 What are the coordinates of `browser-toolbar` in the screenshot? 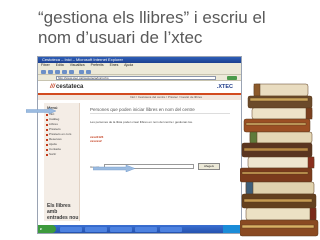 It's located at (139, 71).